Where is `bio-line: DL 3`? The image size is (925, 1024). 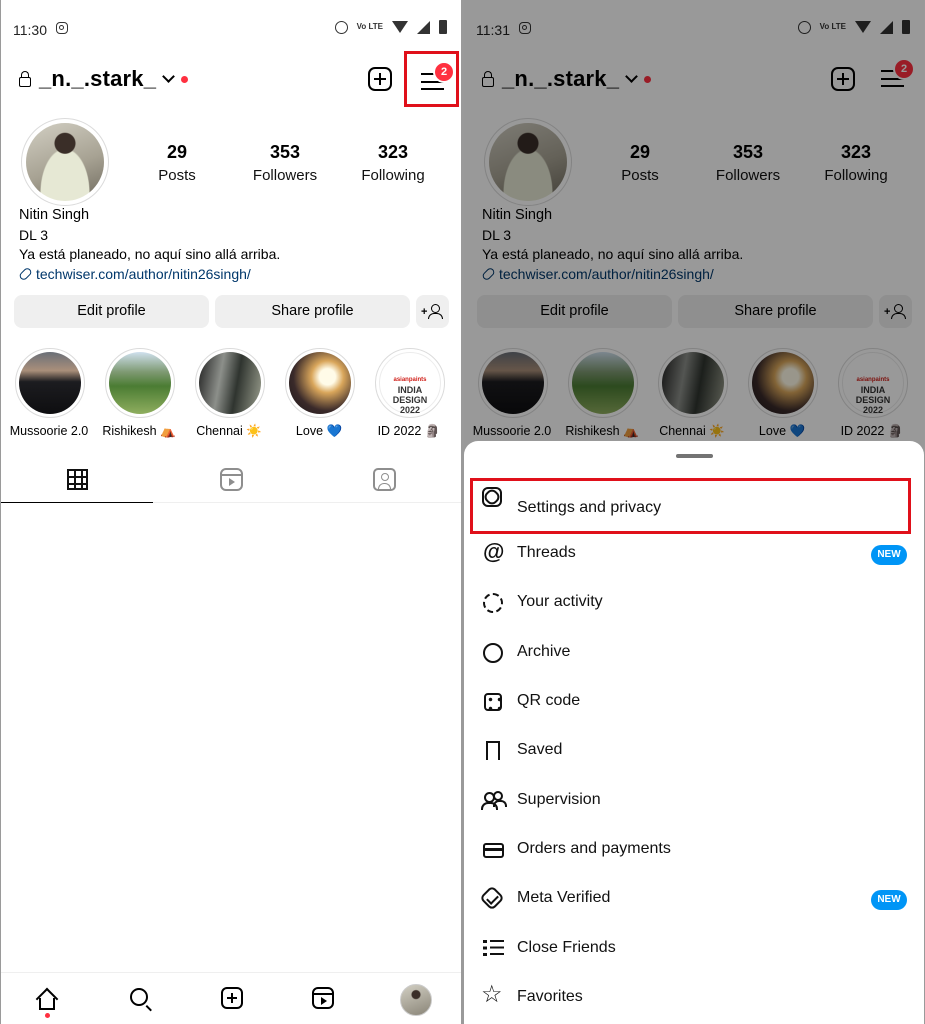 bio-line: DL 3 is located at coordinates (34, 234).